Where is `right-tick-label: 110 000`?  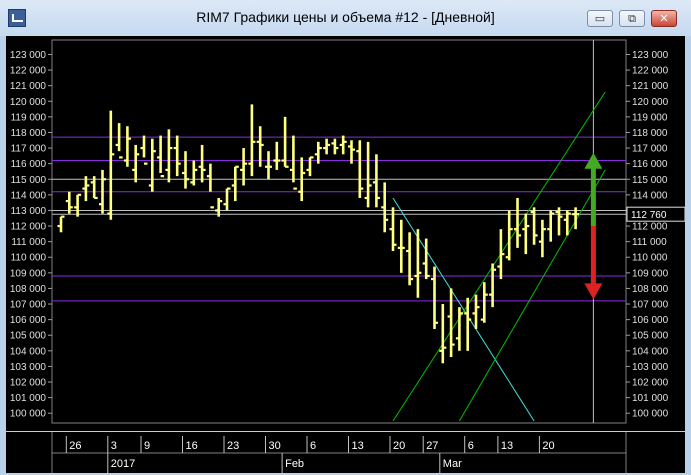
right-tick-label: 110 000 is located at coordinates (650, 258).